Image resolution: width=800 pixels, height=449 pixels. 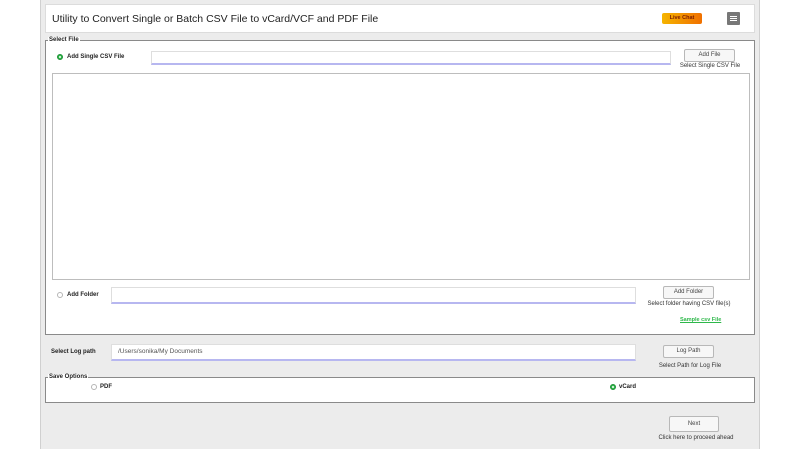 I want to click on add-folder-label: Add Folder, so click(x=83, y=295).